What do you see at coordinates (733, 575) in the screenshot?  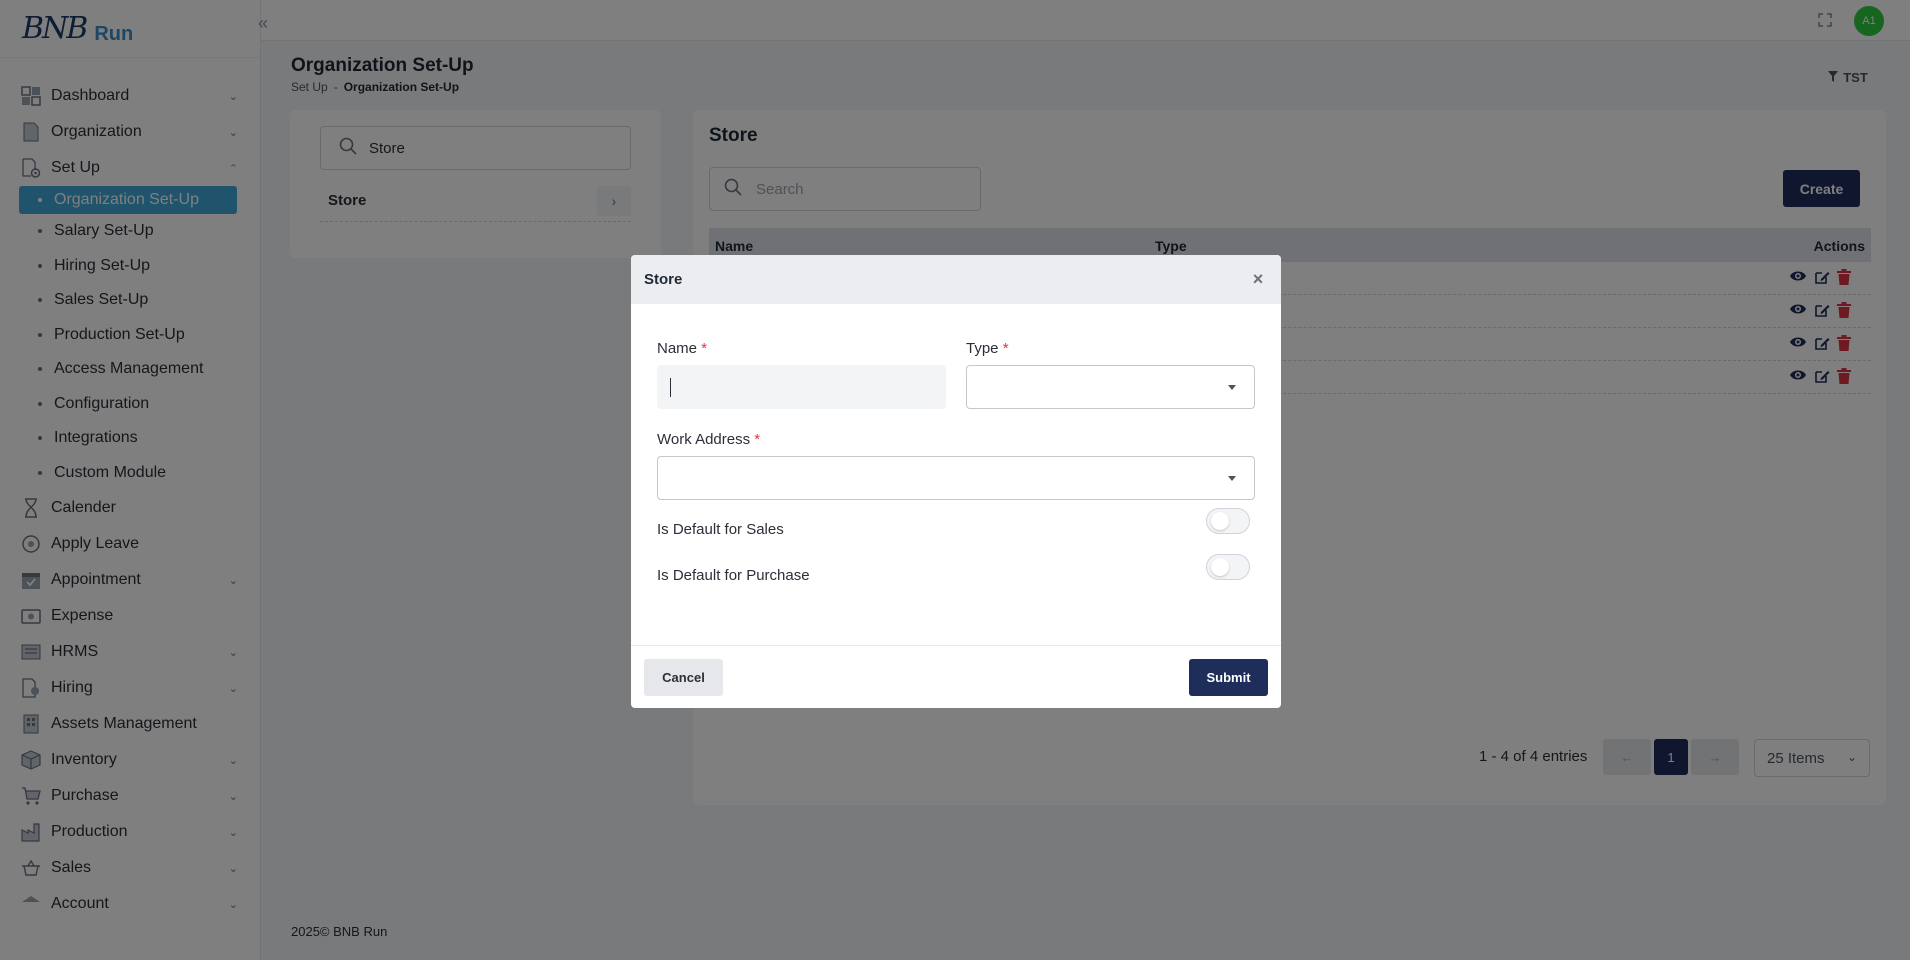 I see `default-purchase-label: Is Default for Purchase` at bounding box center [733, 575].